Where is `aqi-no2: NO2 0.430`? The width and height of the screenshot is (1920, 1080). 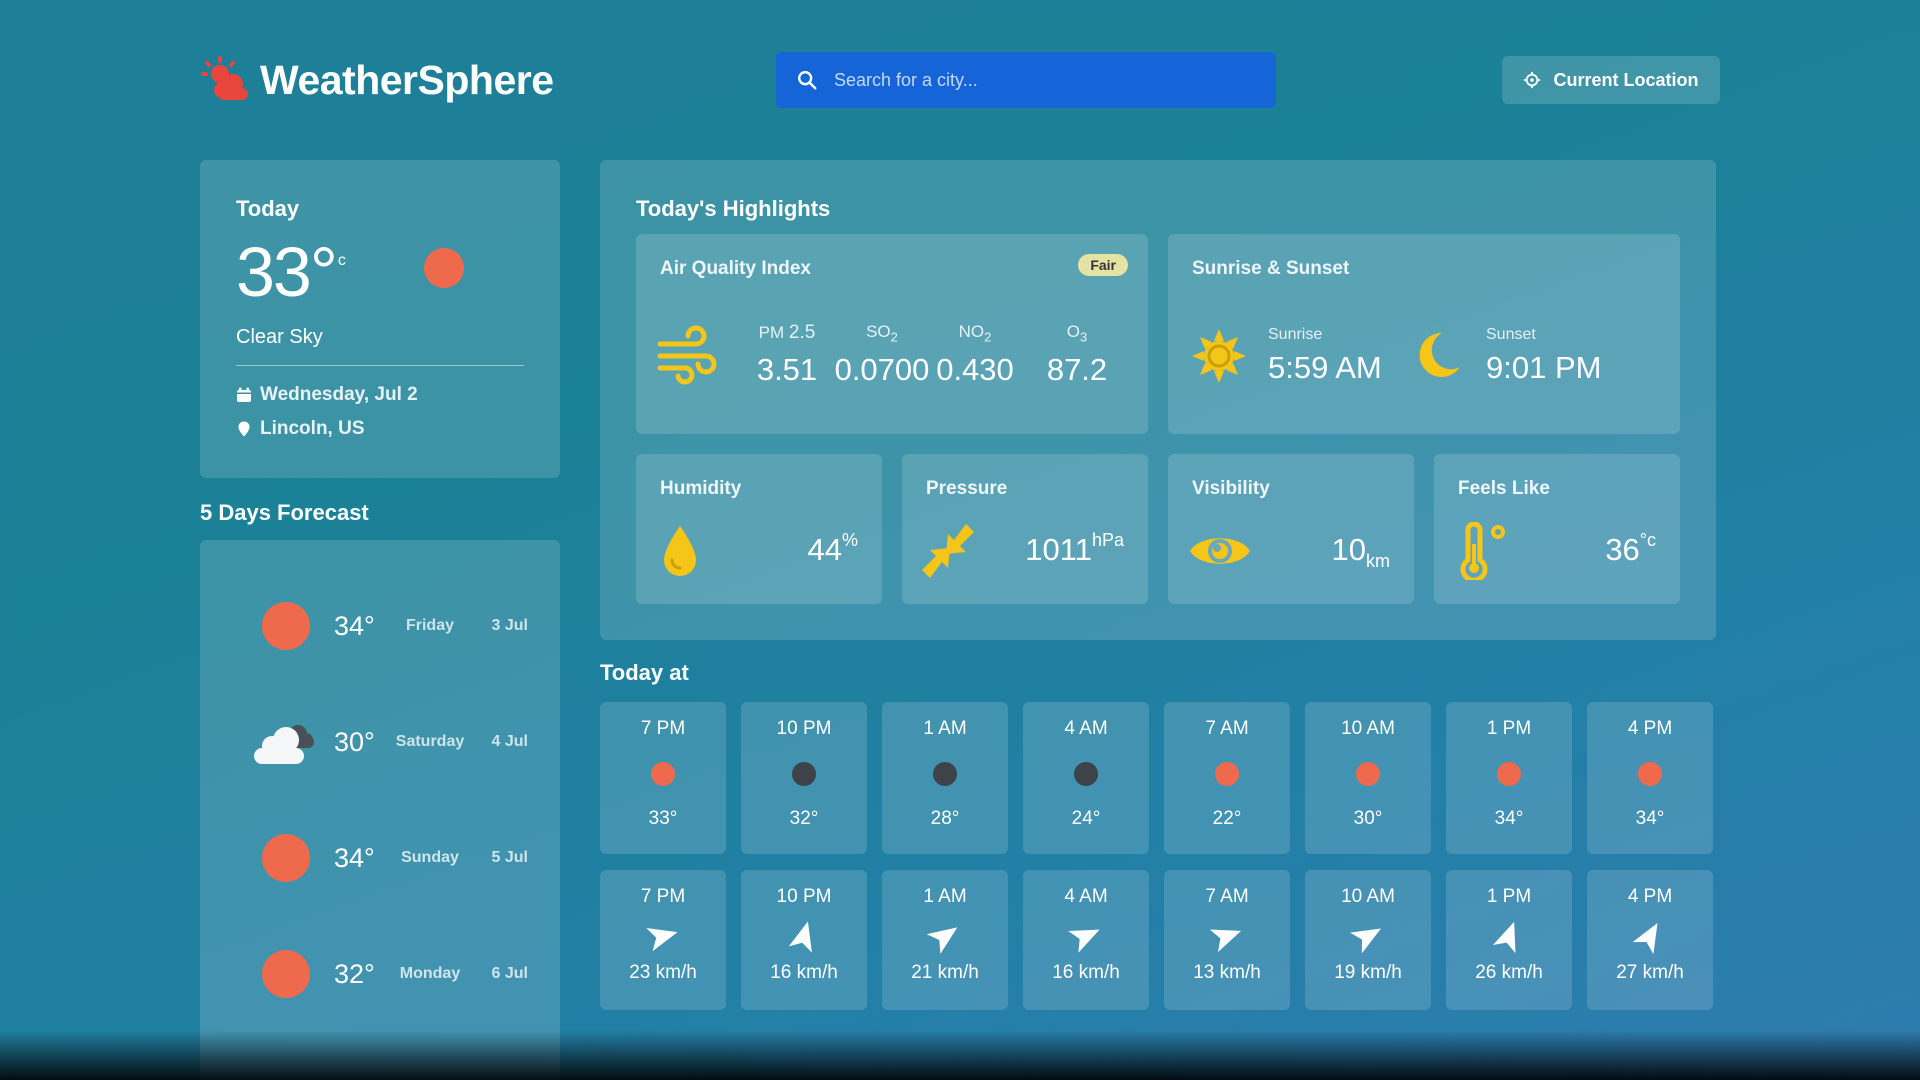 aqi-no2: NO2 0.430 is located at coordinates (975, 355).